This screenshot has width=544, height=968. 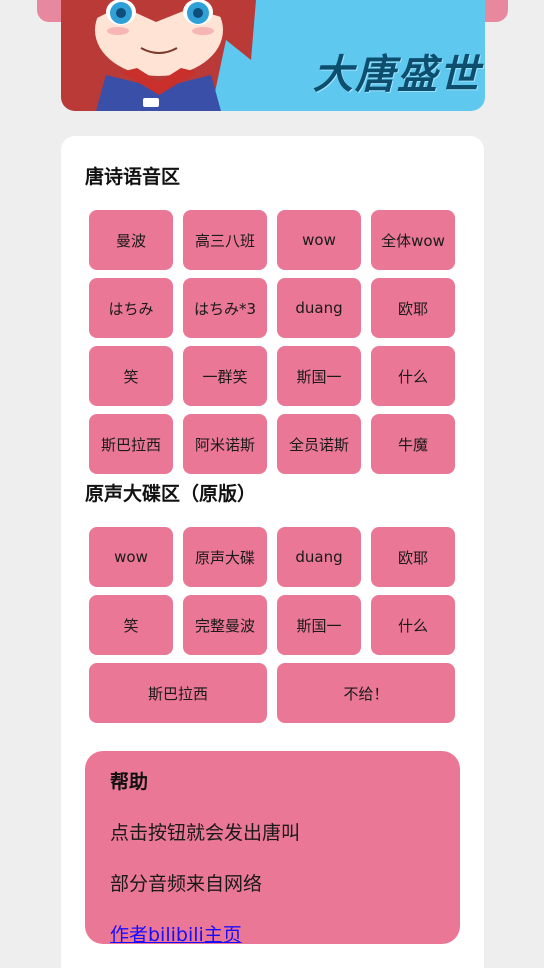 I want to click on sound-button: 全员诺斯, so click(x=319, y=444).